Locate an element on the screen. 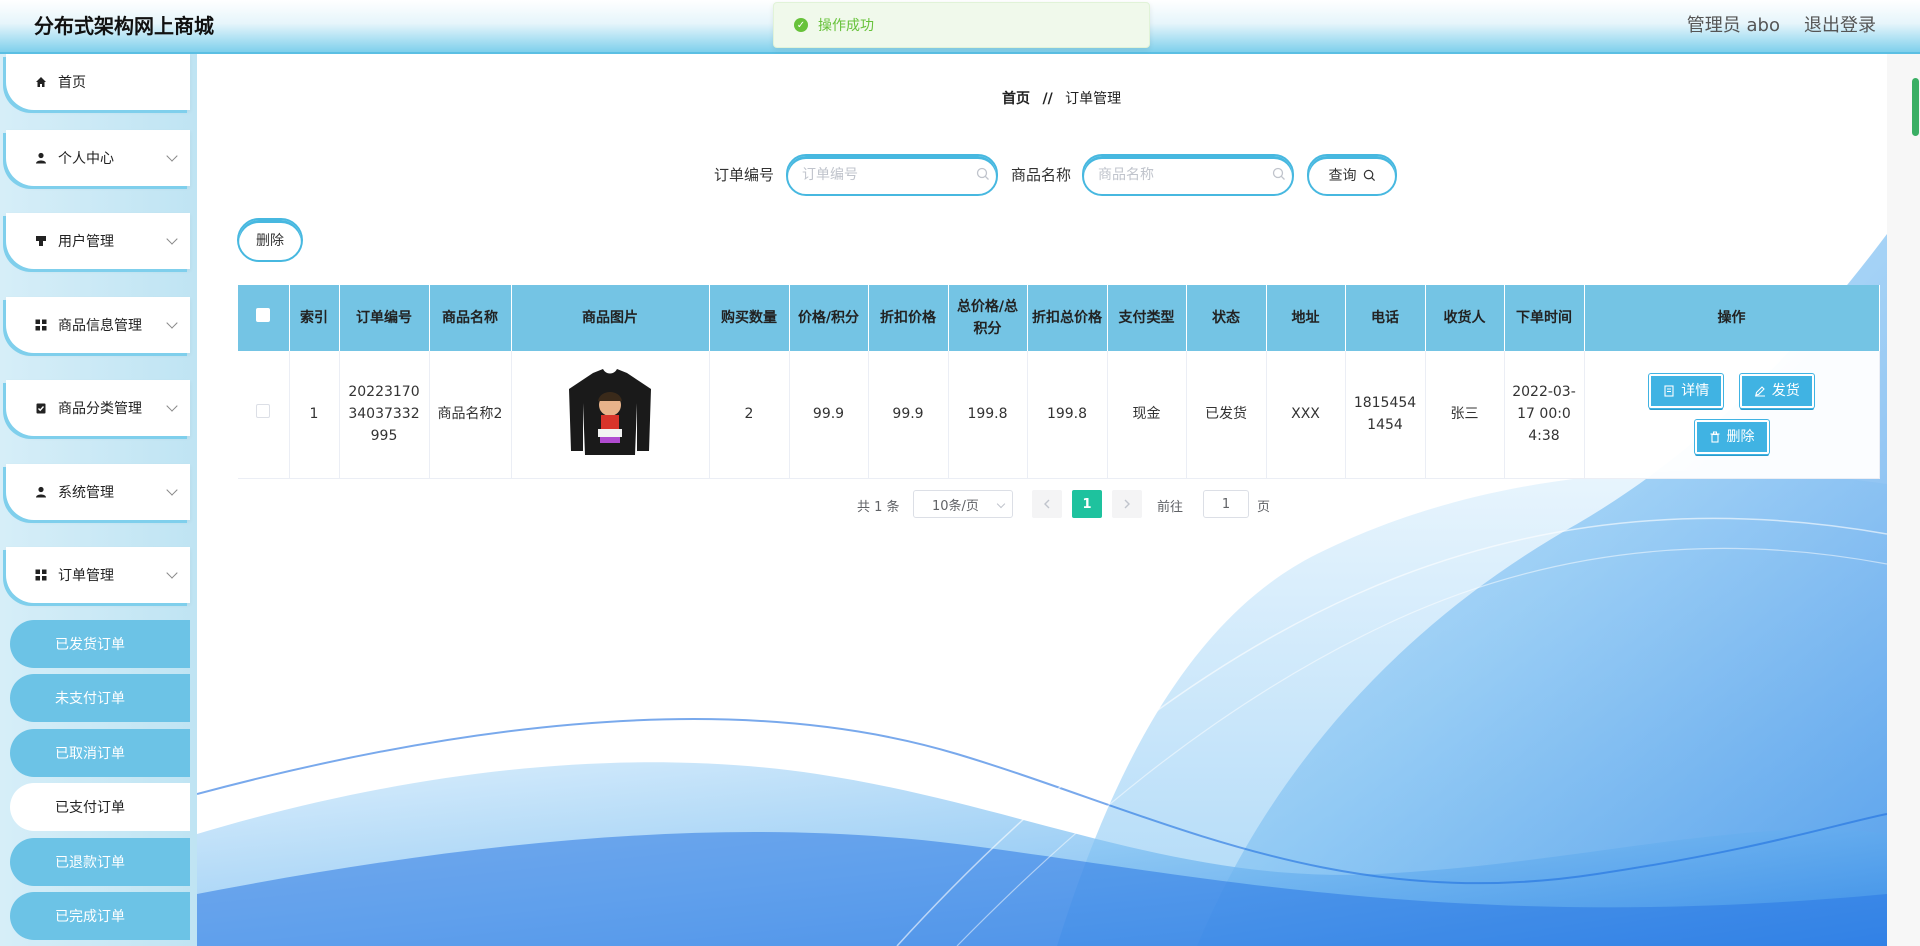  column-header: 商品名称 is located at coordinates (470, 318).